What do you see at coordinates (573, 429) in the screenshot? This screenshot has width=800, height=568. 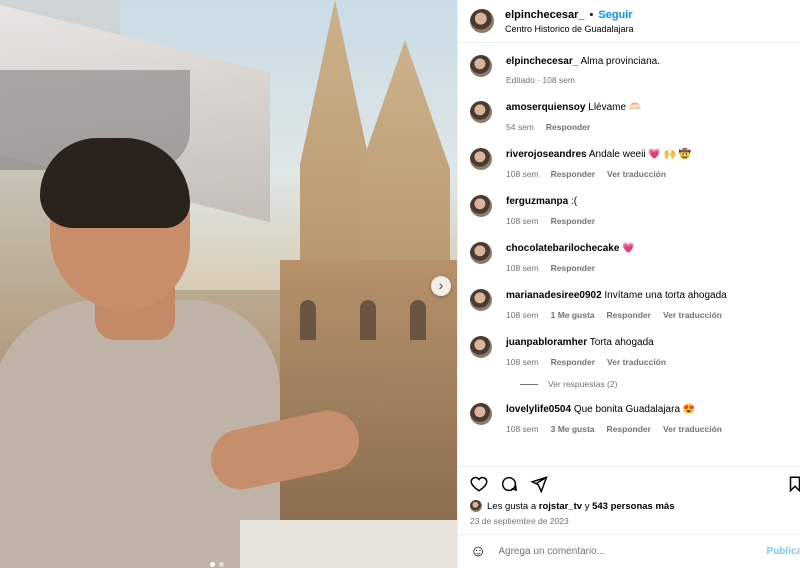 I see `comment-likes: 3 Me gusta` at bounding box center [573, 429].